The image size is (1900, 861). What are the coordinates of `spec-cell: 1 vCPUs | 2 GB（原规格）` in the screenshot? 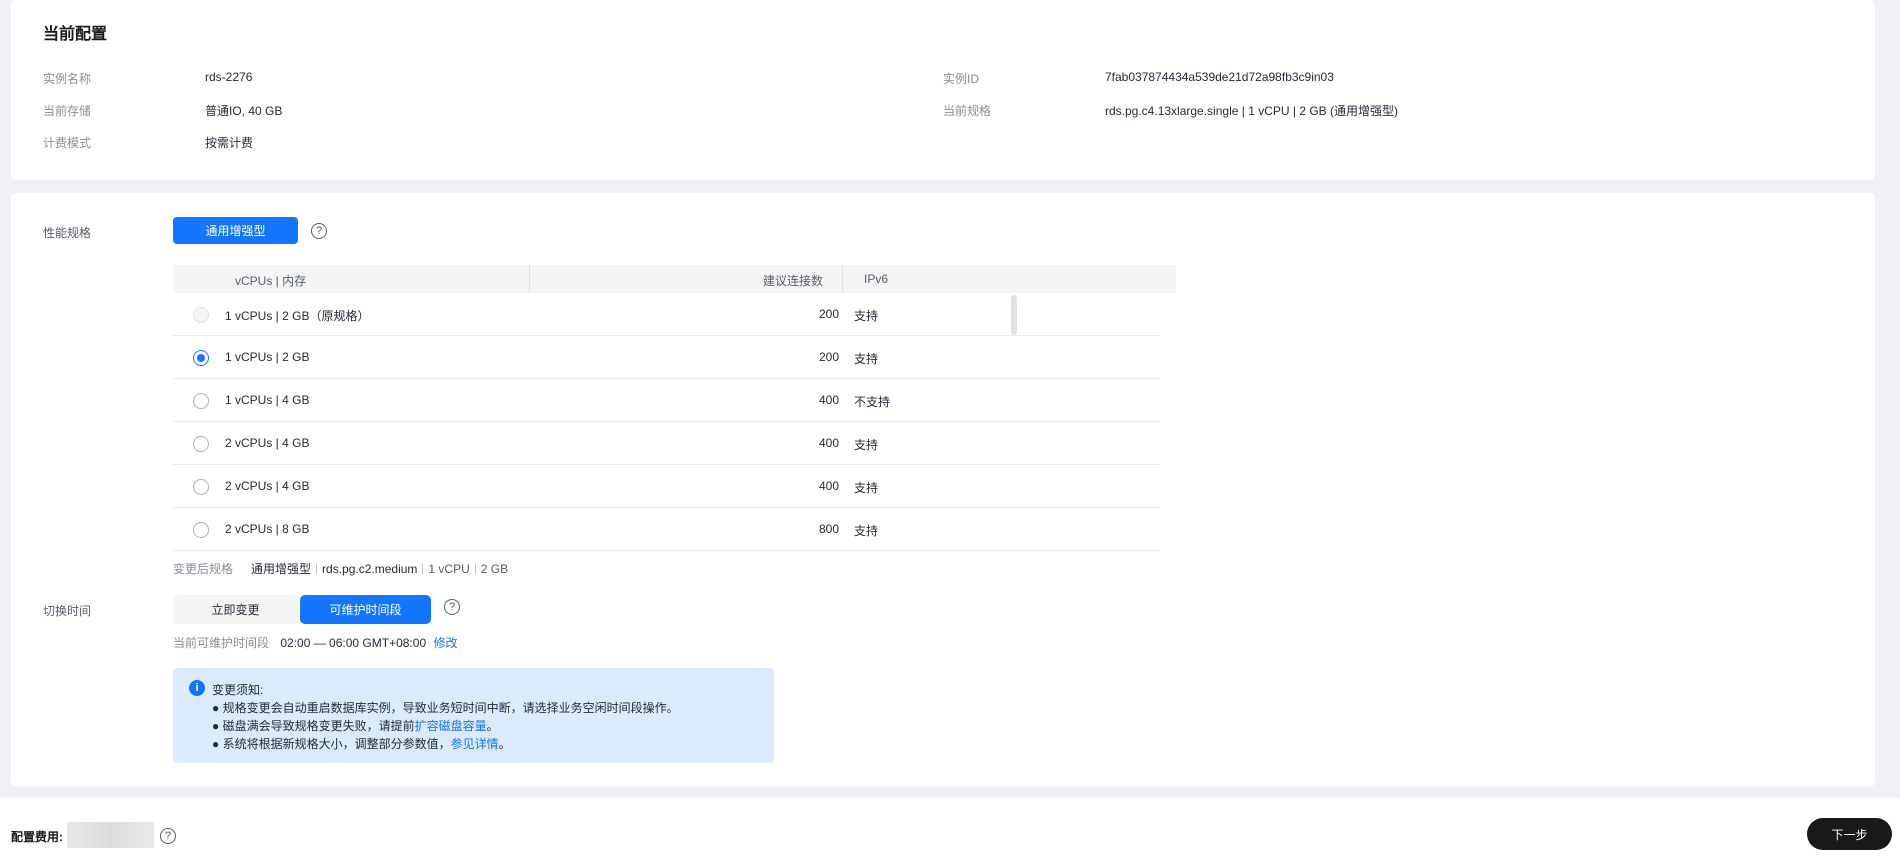 It's located at (297, 316).